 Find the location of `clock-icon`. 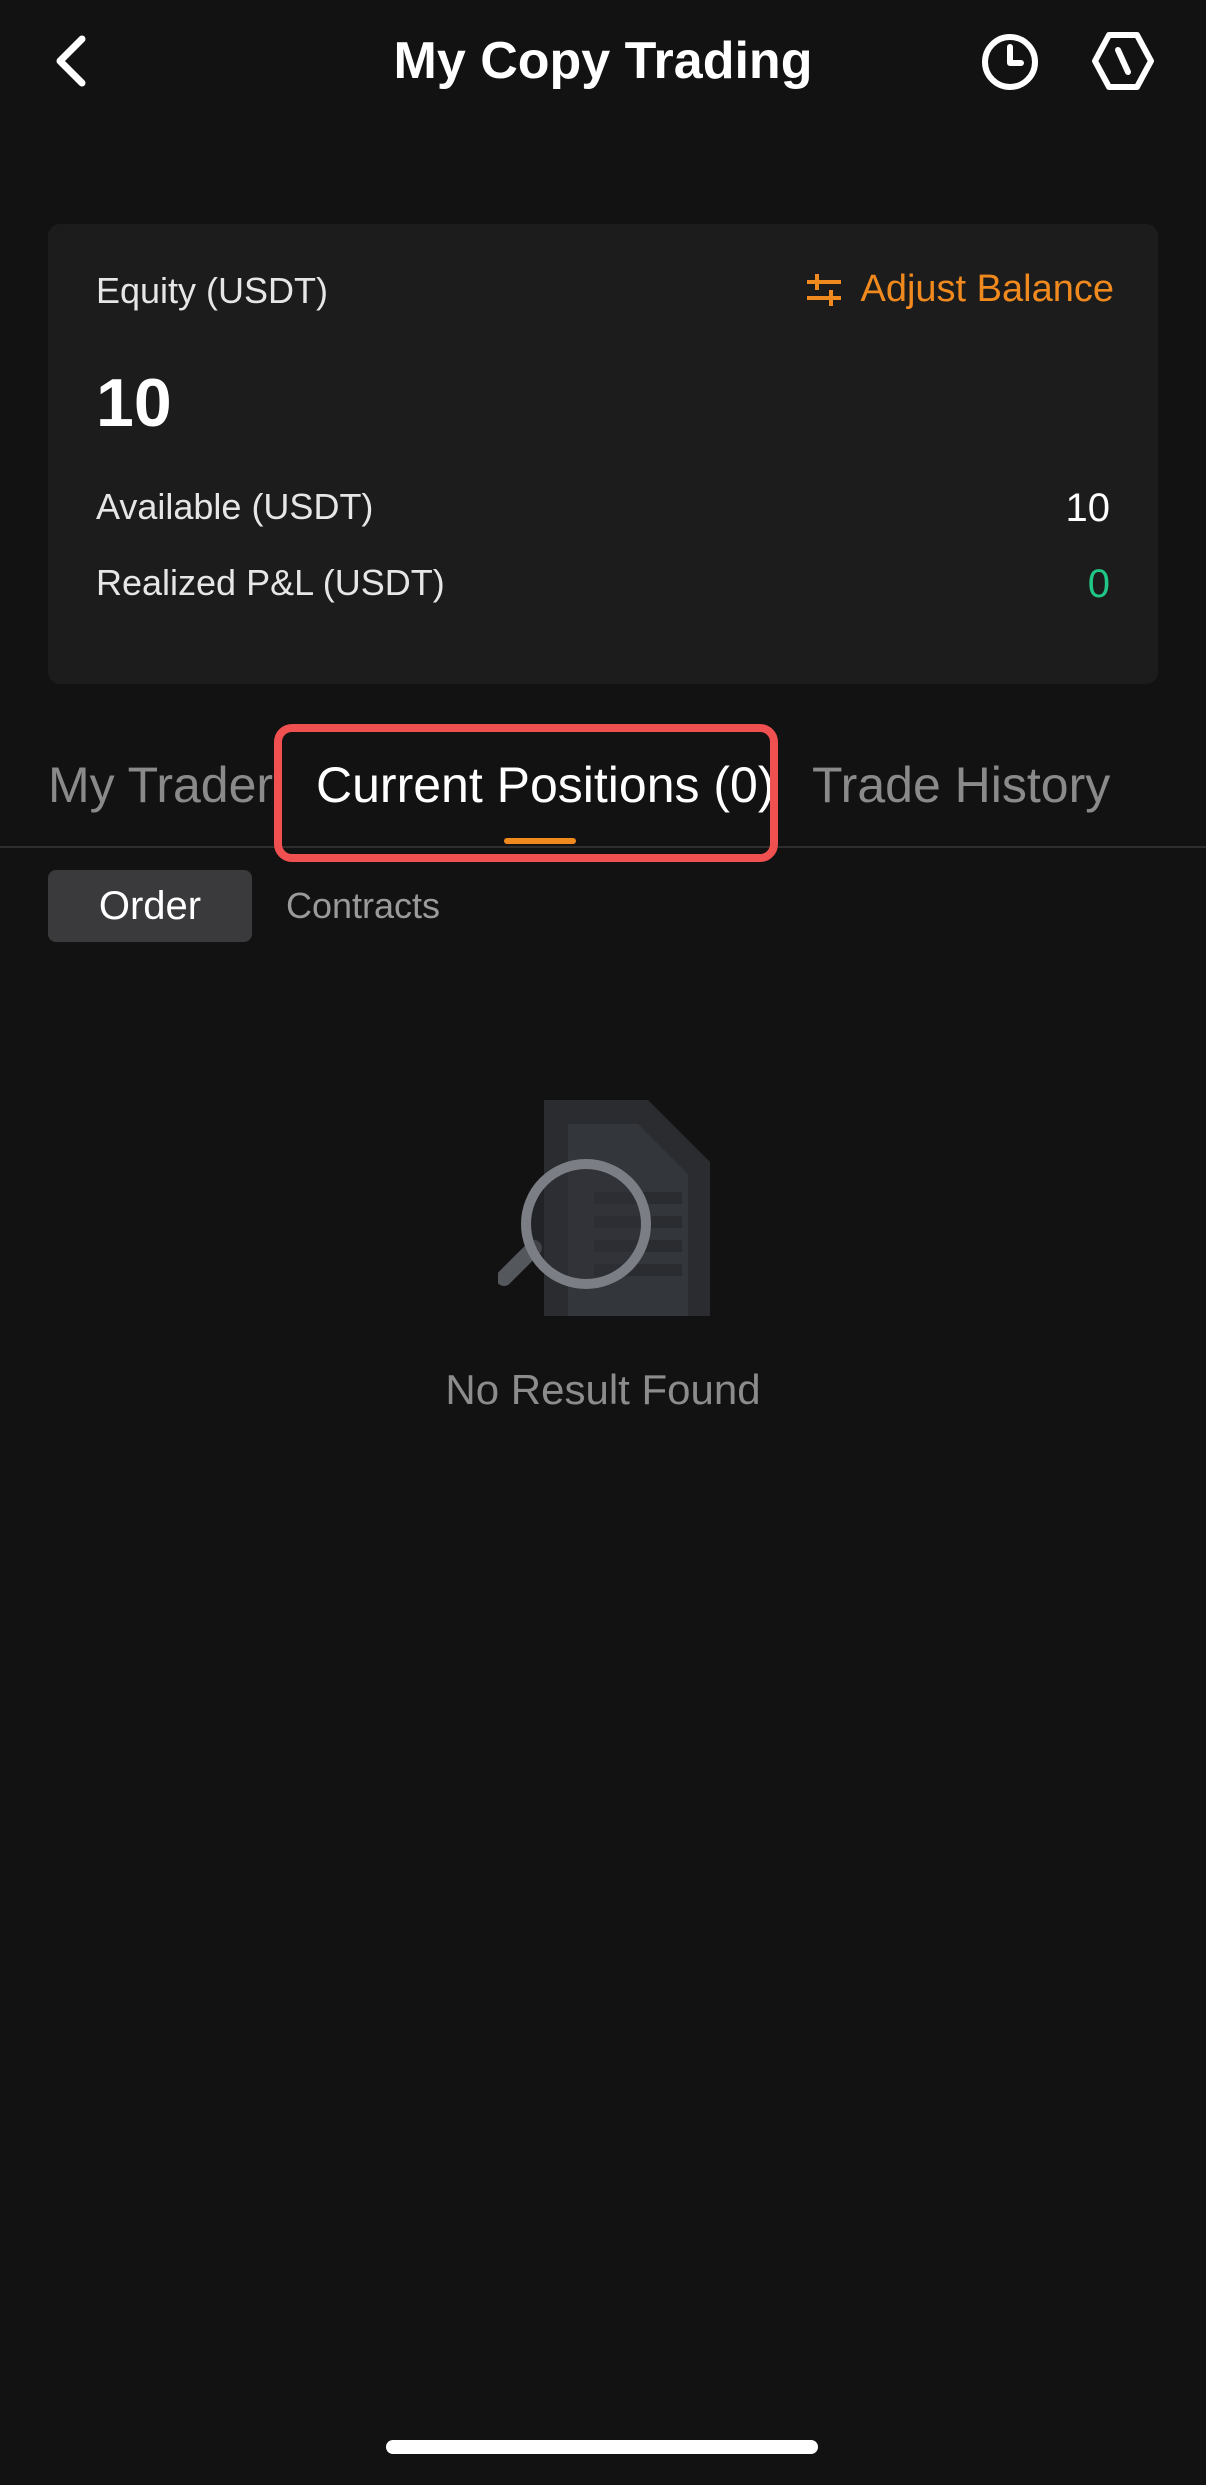

clock-icon is located at coordinates (1010, 62).